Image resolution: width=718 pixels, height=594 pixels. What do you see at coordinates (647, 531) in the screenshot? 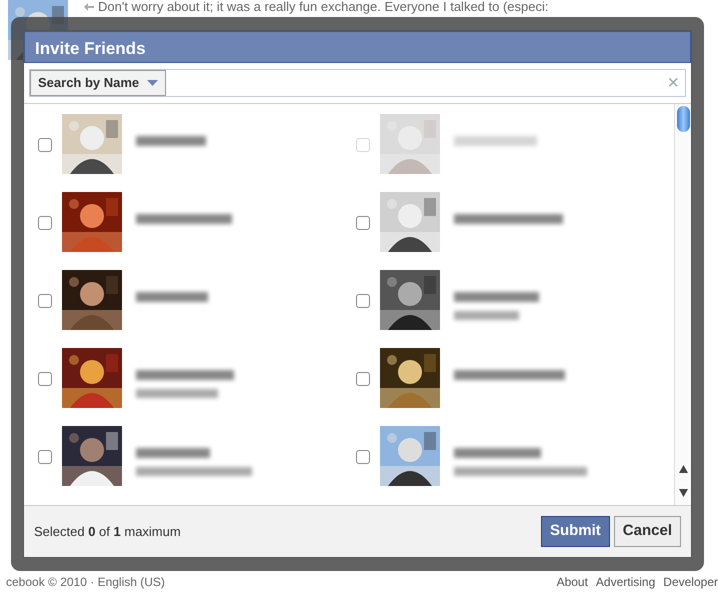
I see `cancel-button: Cancel` at bounding box center [647, 531].